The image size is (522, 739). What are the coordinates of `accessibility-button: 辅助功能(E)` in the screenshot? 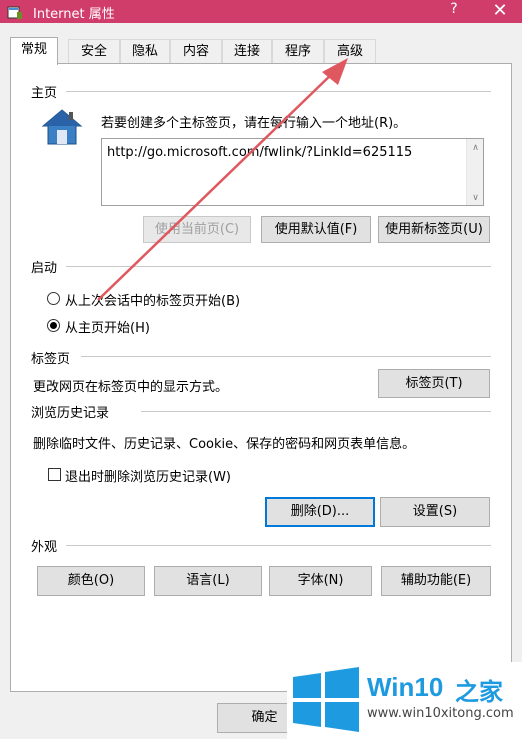 It's located at (436, 581).